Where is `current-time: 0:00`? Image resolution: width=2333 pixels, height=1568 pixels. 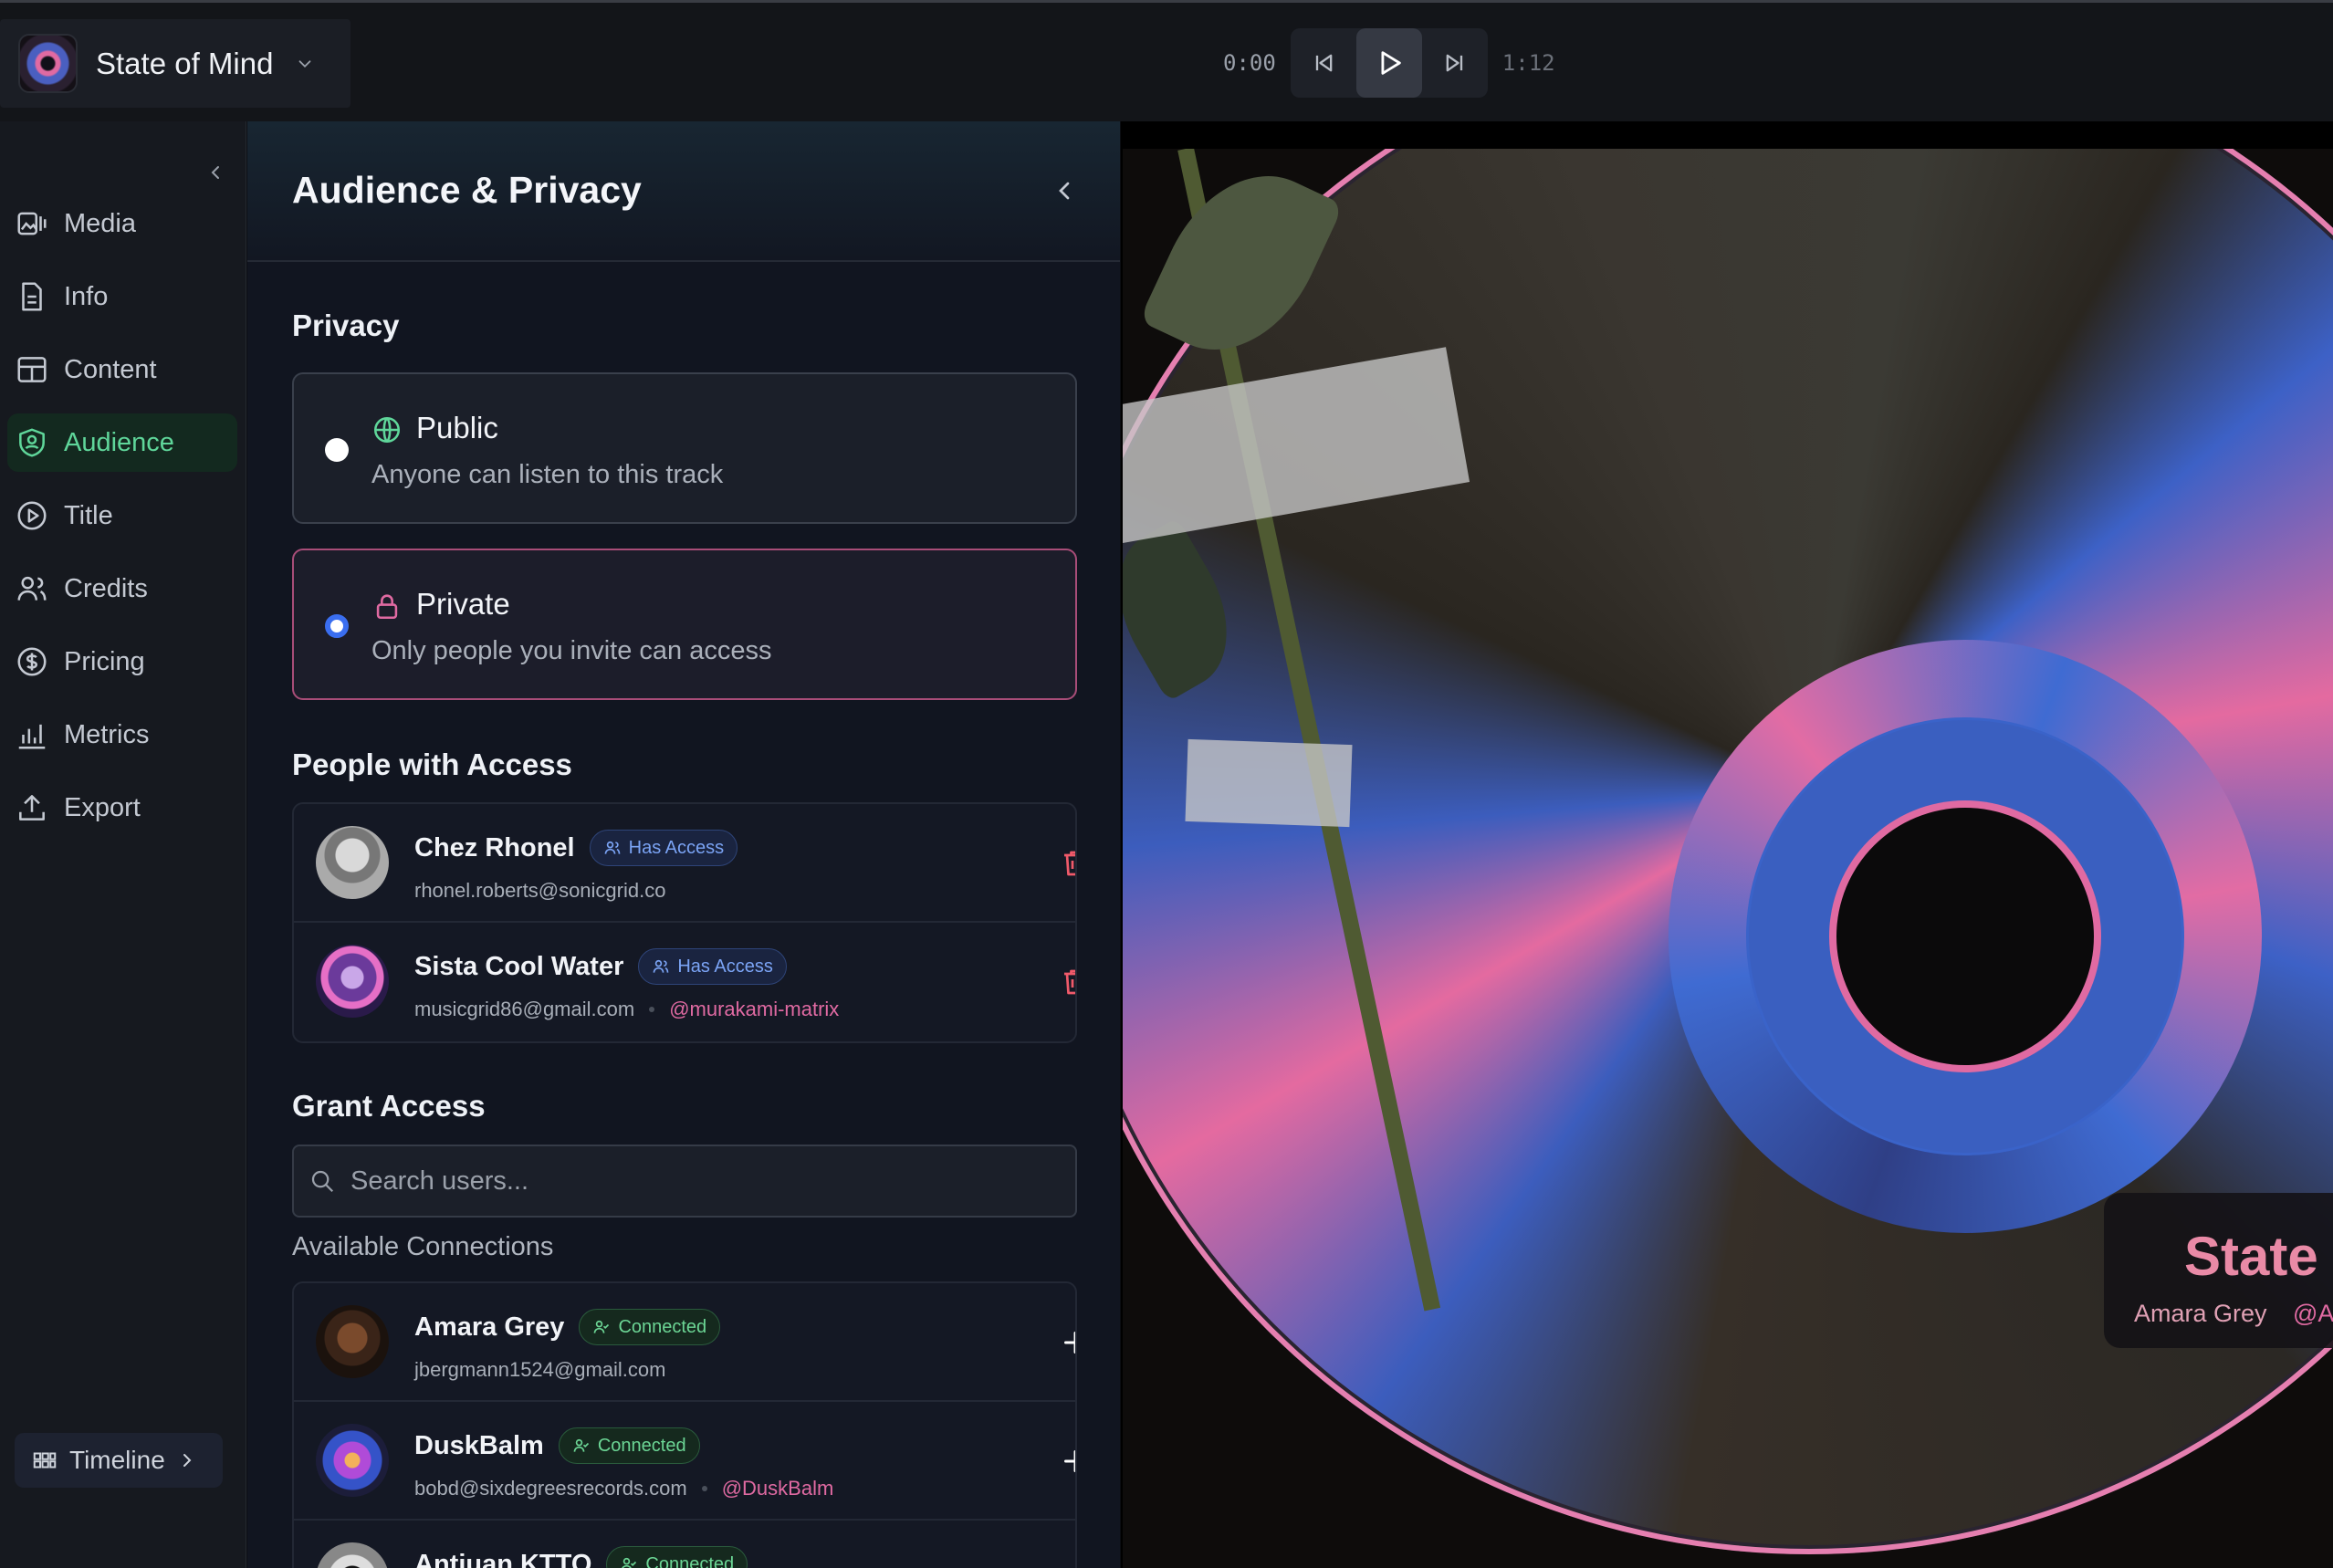
current-time: 0:00 is located at coordinates (1249, 63).